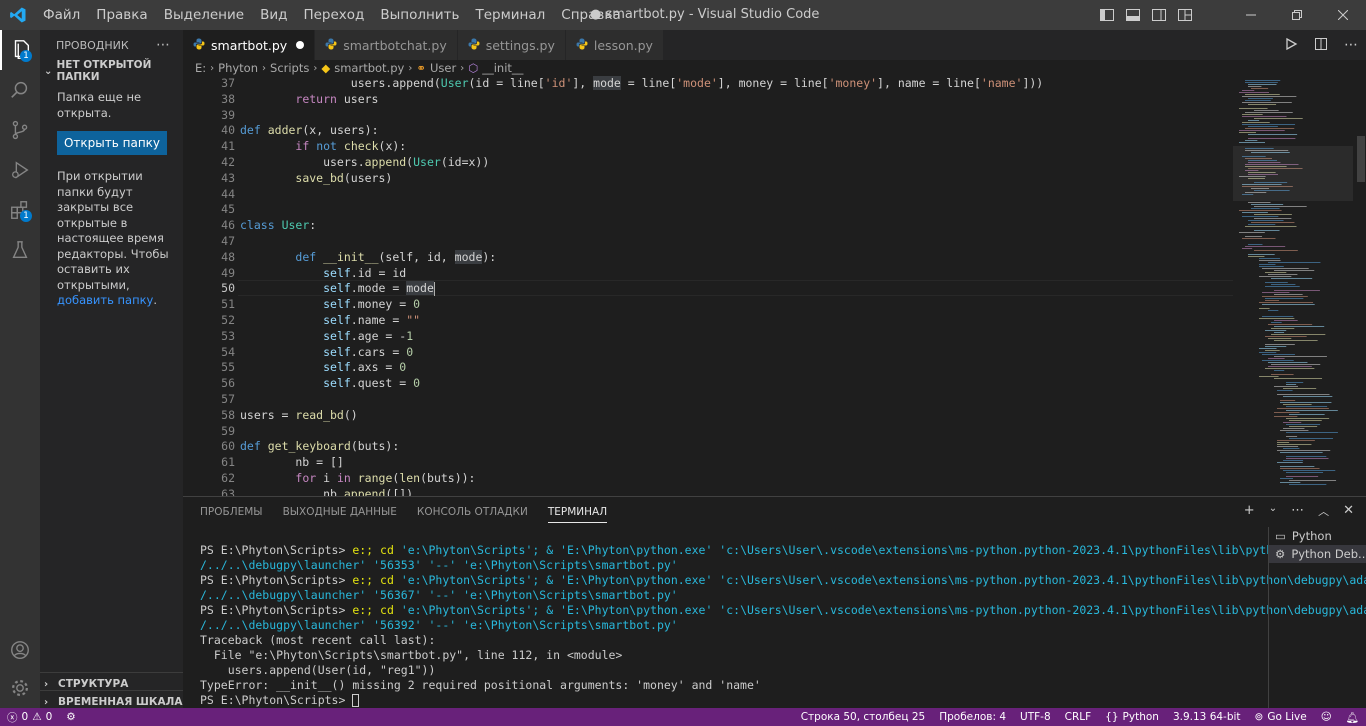 This screenshot has height=726, width=1366. I want to click on toggle-panel-icon, so click(1133, 15).